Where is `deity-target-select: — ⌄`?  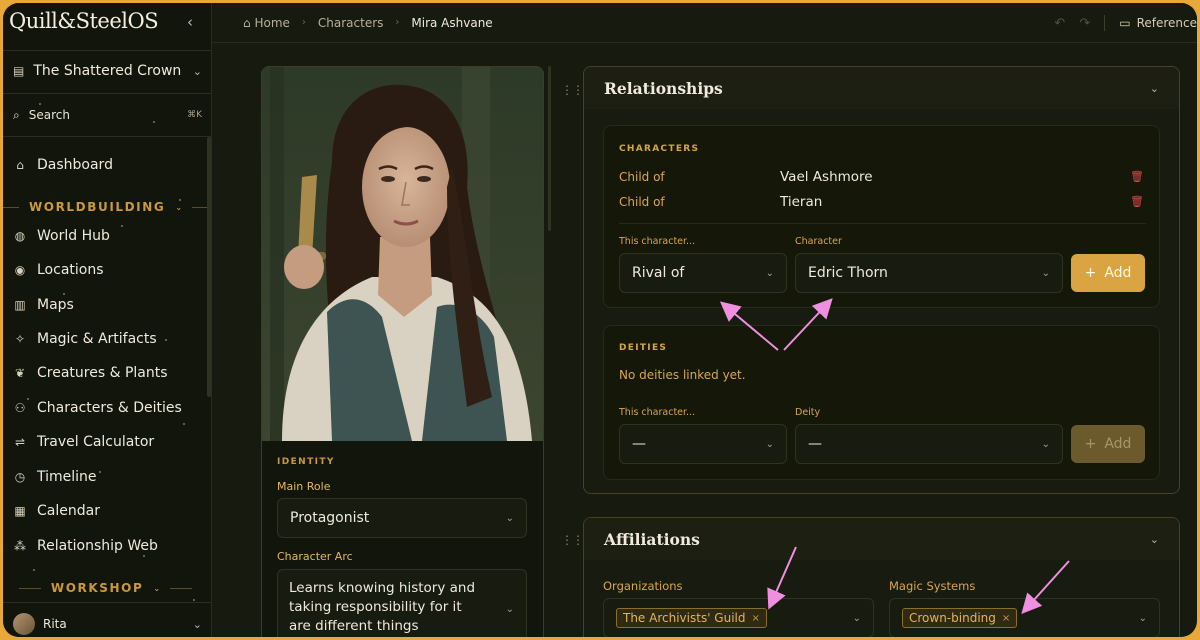 deity-target-select: — ⌄ is located at coordinates (929, 444).